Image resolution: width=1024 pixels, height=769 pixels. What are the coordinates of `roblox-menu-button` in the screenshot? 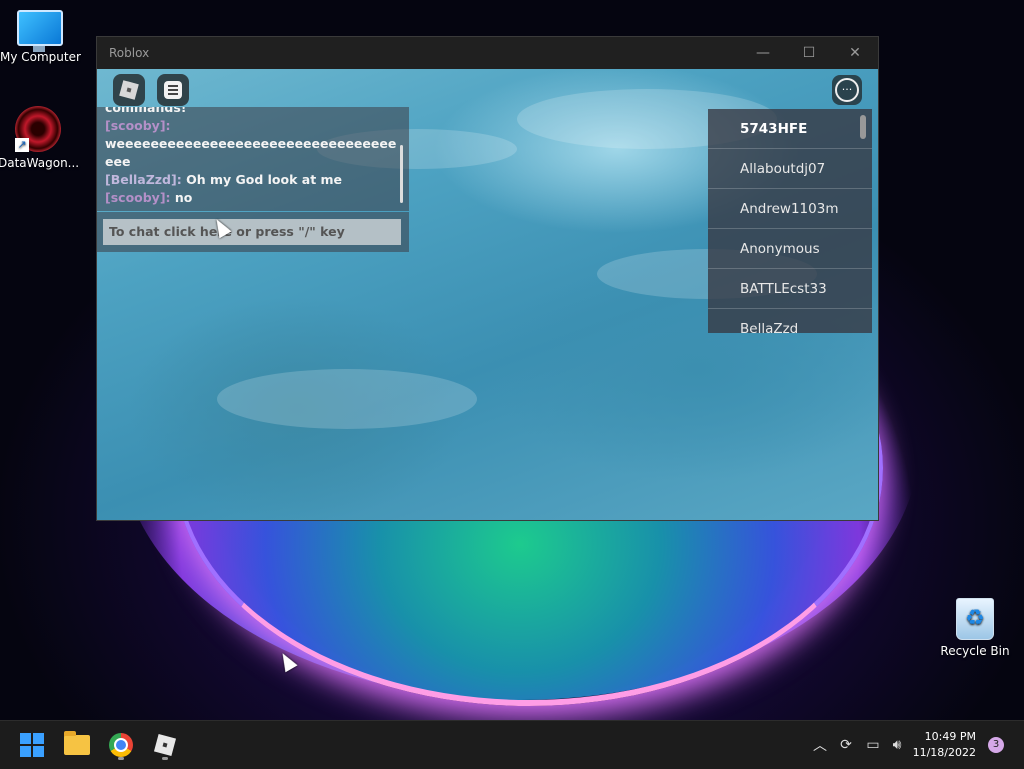 It's located at (129, 90).